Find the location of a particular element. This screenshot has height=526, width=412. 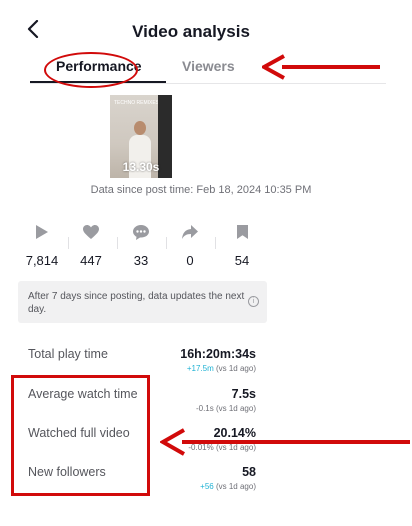

stat-value: 0 is located at coordinates (190, 260).